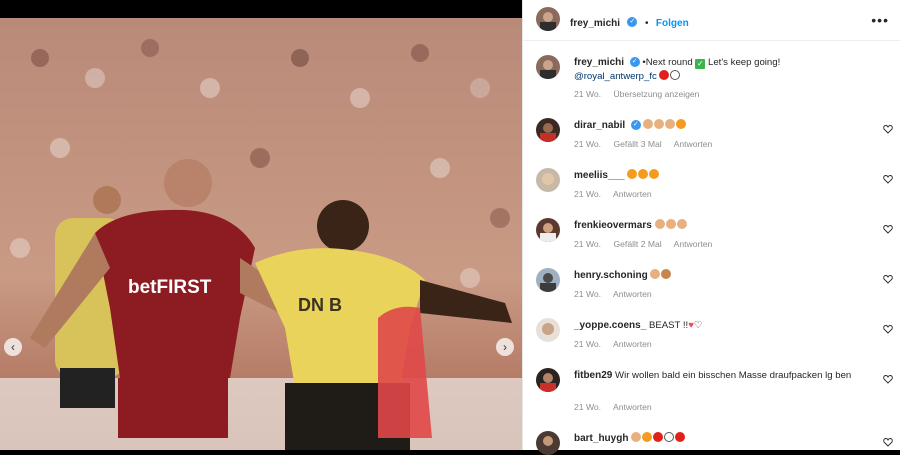 Image resolution: width=900 pixels, height=455 pixels. What do you see at coordinates (588, 94) in the screenshot?
I see `caption-time: 21 Wo.` at bounding box center [588, 94].